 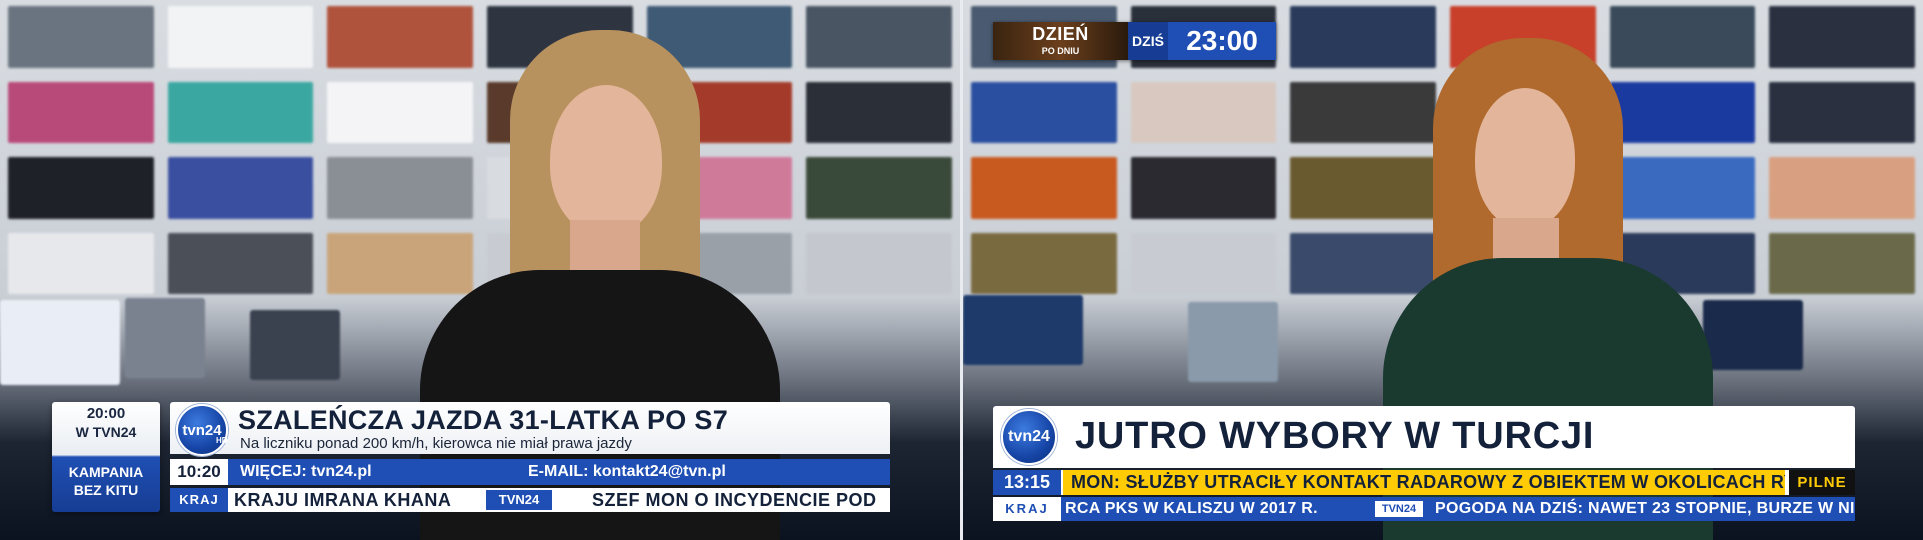 What do you see at coordinates (1060, 51) in the screenshot?
I see `promo-subtitle: PO DNIU` at bounding box center [1060, 51].